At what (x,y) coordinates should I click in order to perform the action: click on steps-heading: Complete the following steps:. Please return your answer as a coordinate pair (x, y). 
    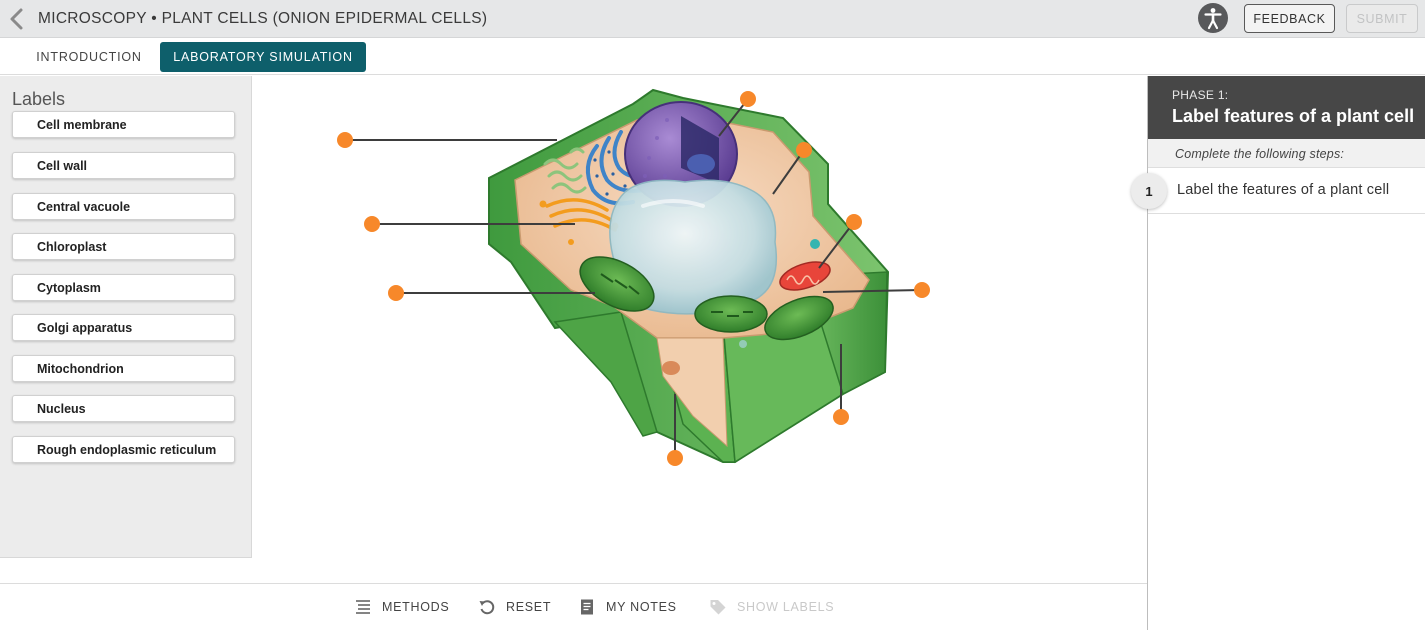
    Looking at the image, I should click on (1260, 154).